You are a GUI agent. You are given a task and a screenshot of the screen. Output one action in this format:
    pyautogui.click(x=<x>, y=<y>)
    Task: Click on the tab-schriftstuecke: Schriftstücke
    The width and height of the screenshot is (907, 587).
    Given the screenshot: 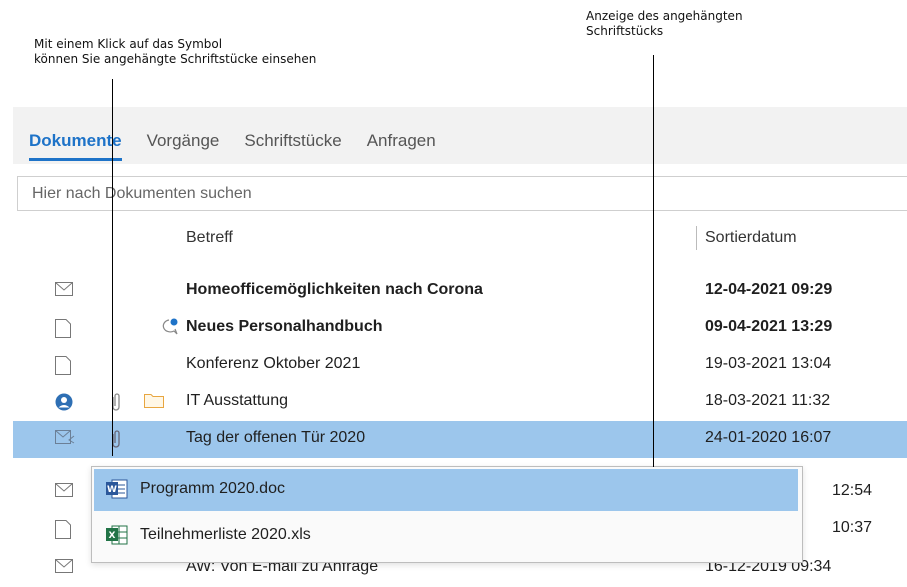 What is the action you would take?
    pyautogui.click(x=292, y=146)
    